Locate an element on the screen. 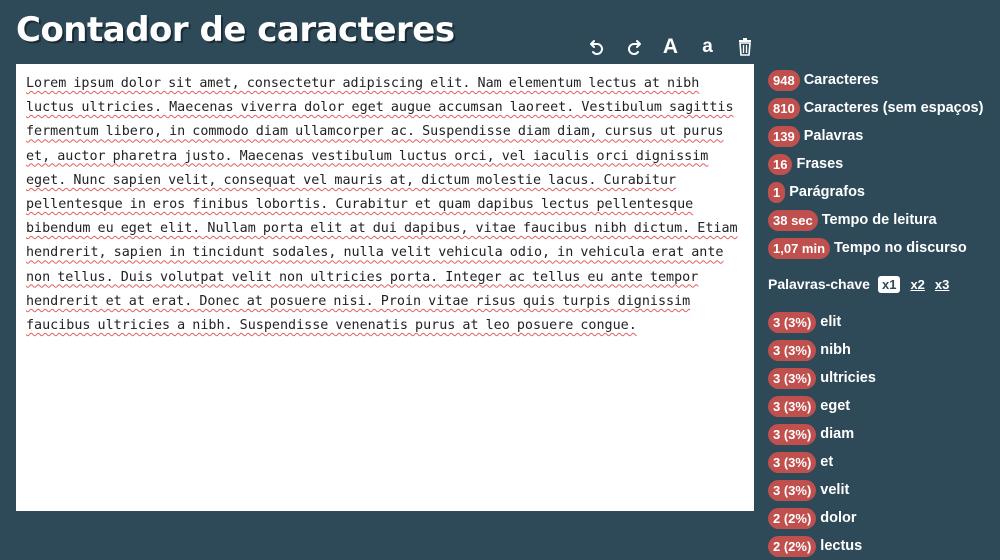  stat-value: 810 is located at coordinates (784, 108).